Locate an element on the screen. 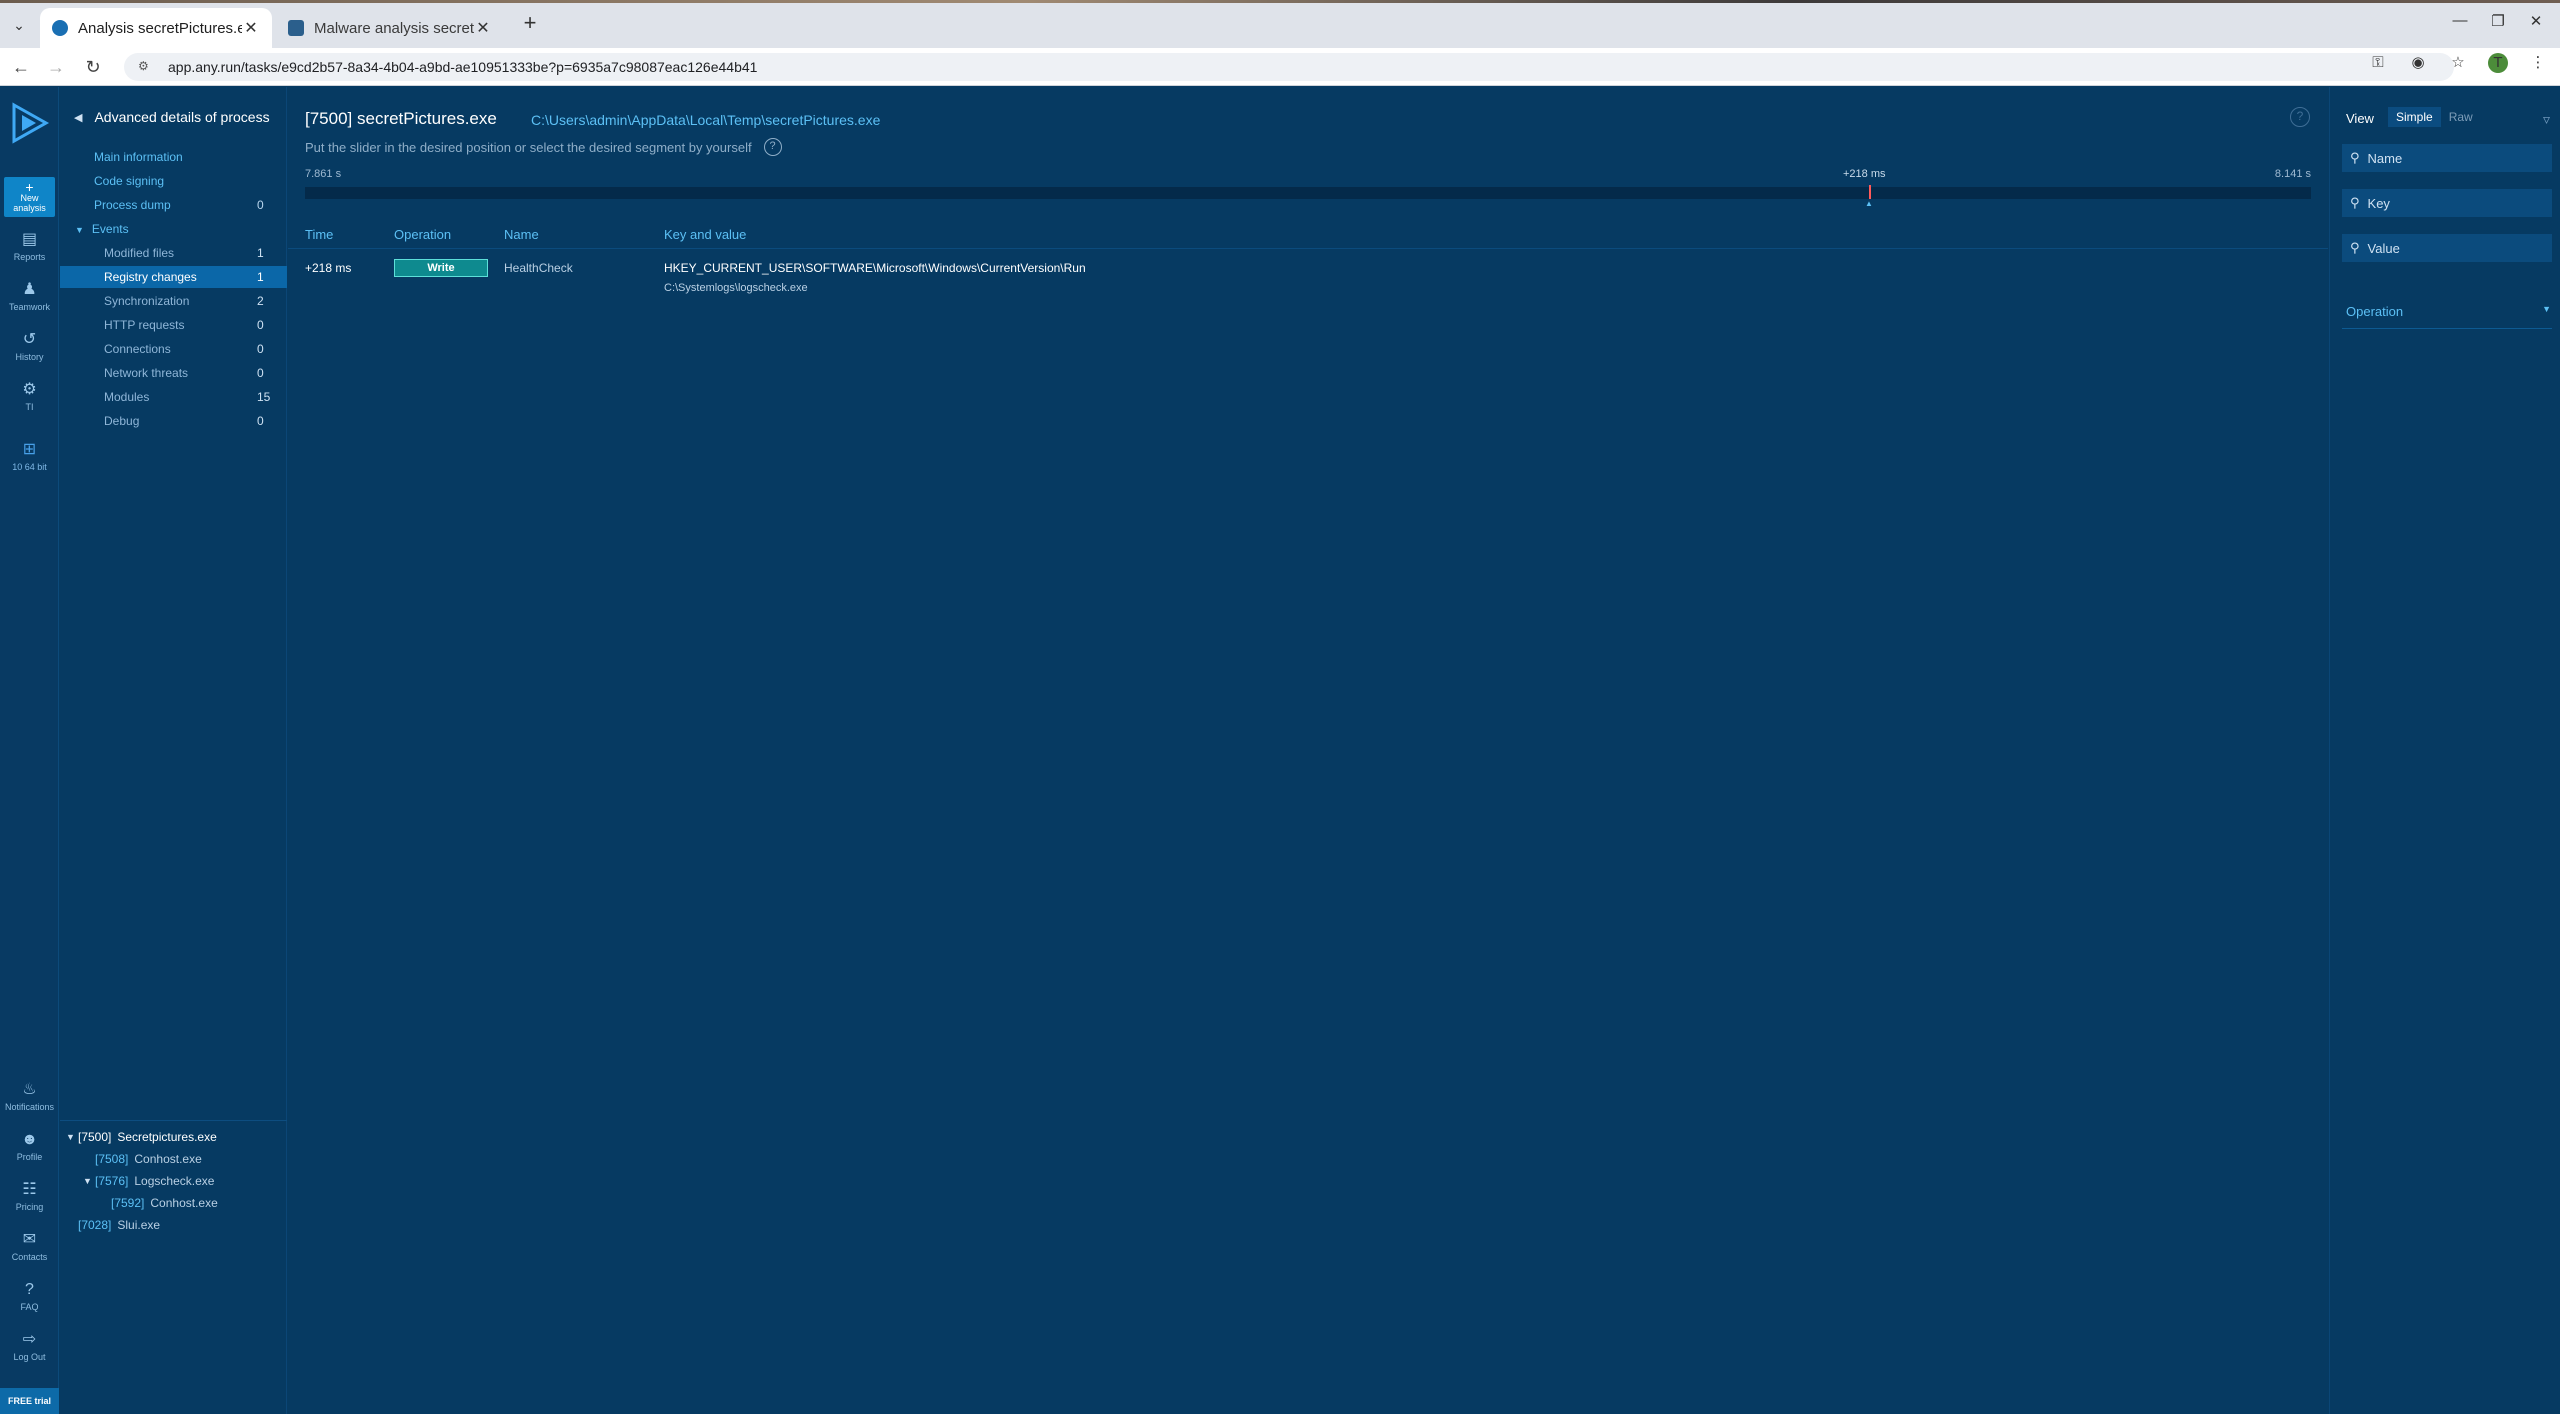 The width and height of the screenshot is (2560, 1414). slider-handle-icon: ▲ is located at coordinates (1869, 203).